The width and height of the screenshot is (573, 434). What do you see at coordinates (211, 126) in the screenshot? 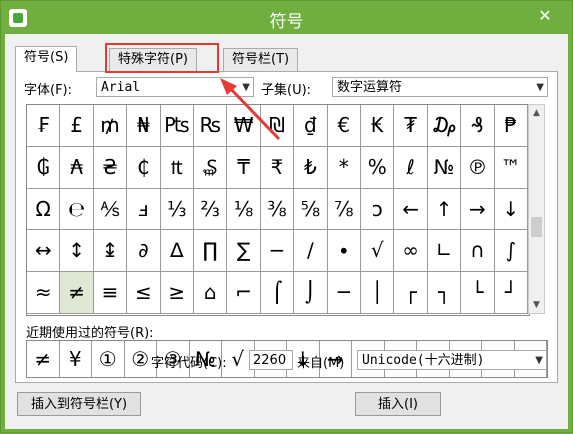
I see `symbol-cell: ₨` at bounding box center [211, 126].